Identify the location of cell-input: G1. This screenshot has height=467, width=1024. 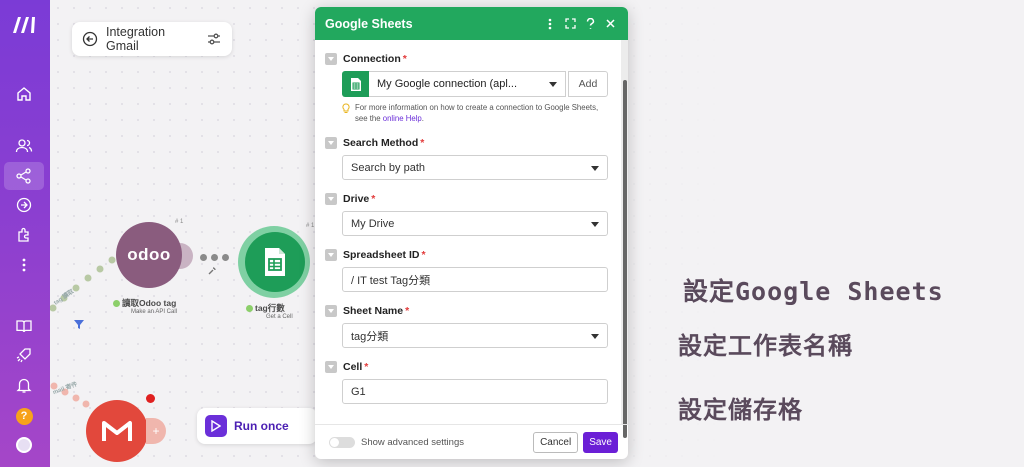
(475, 391).